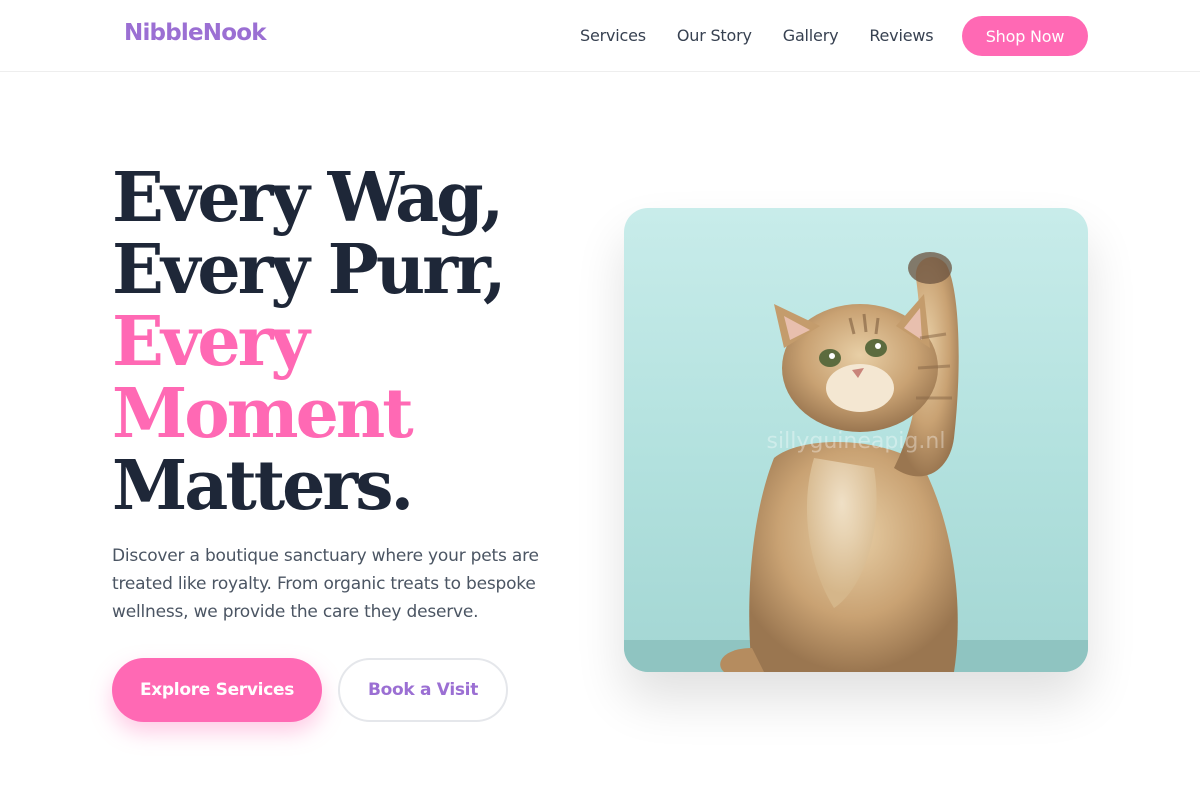  What do you see at coordinates (309, 270) in the screenshot?
I see `headline-line-2: Every Purr,` at bounding box center [309, 270].